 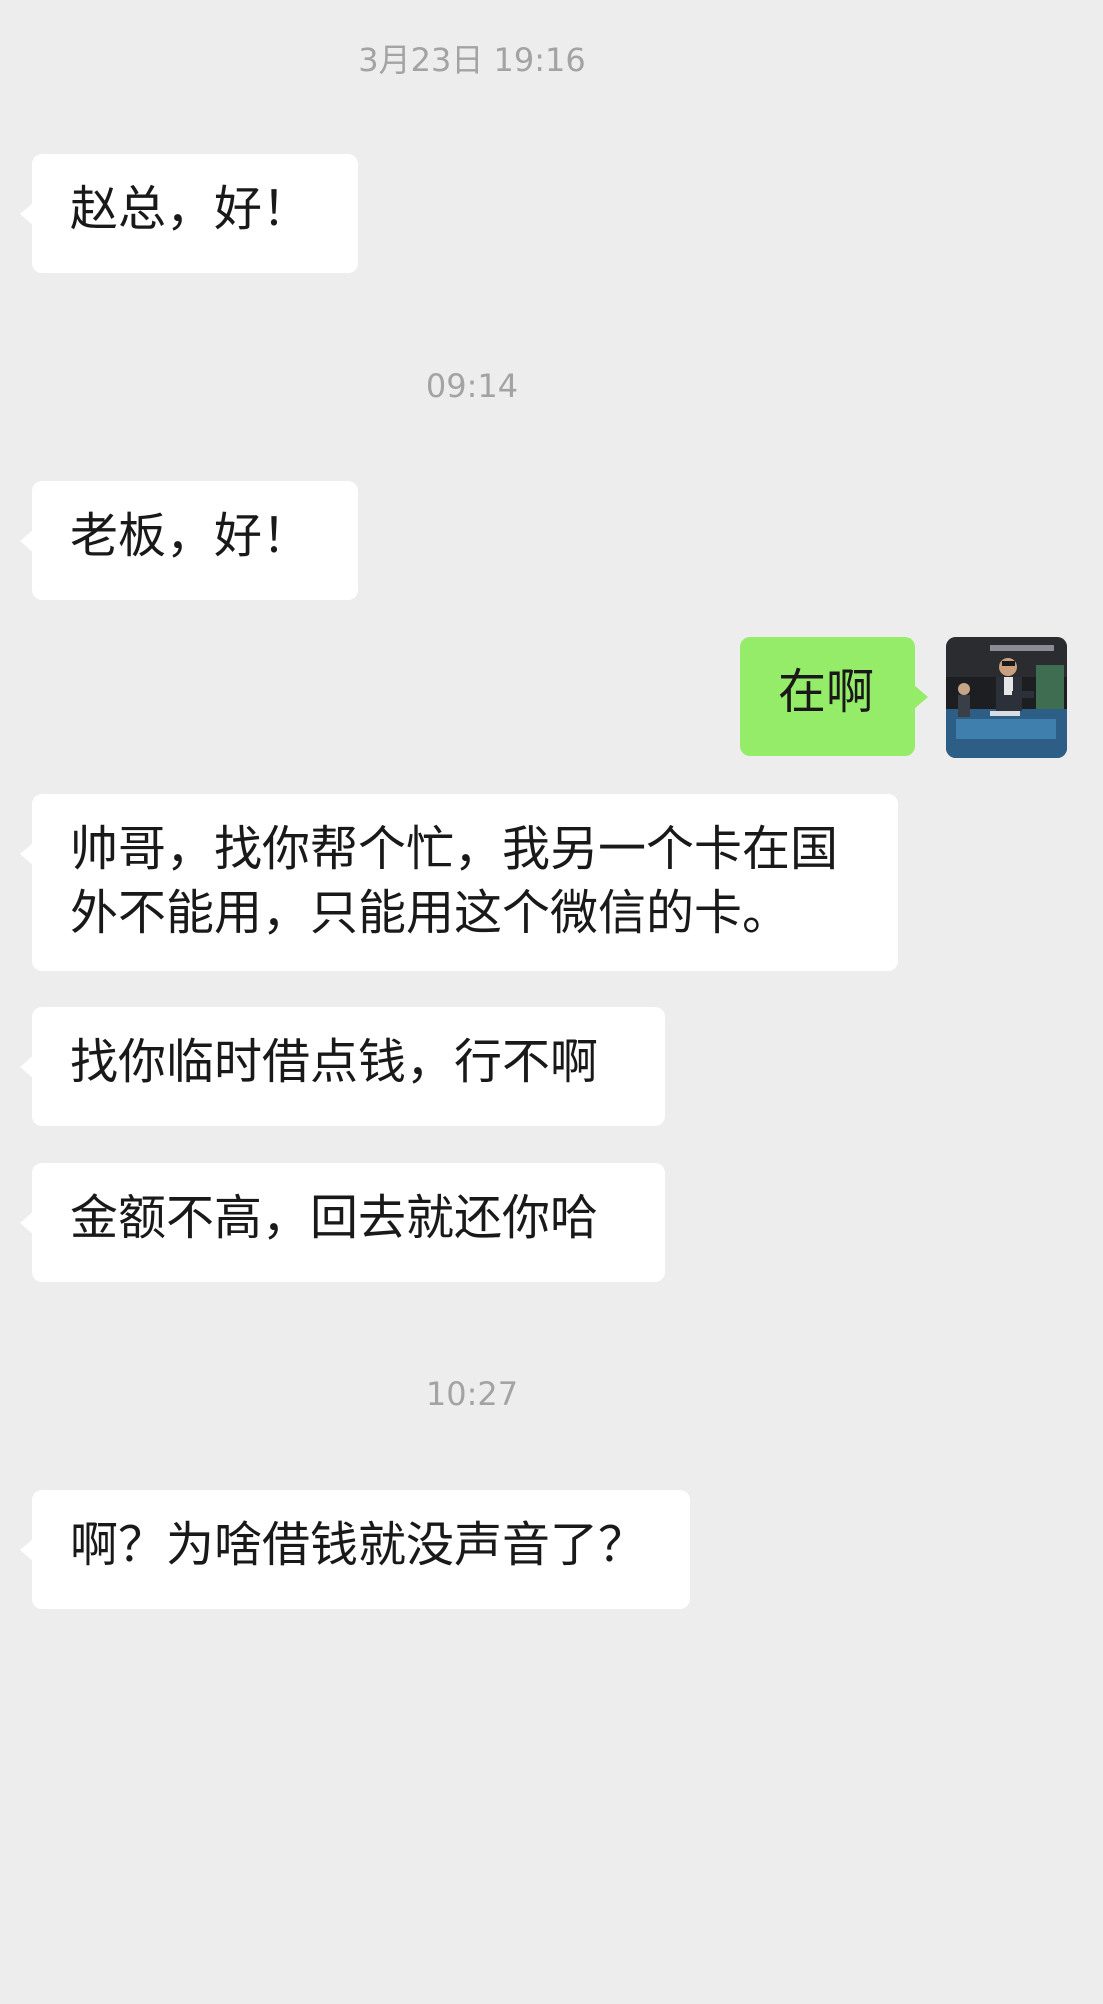 I want to click on incoming-message-bubble: 找你临时借点钱，行不啊, so click(x=342, y=1066).